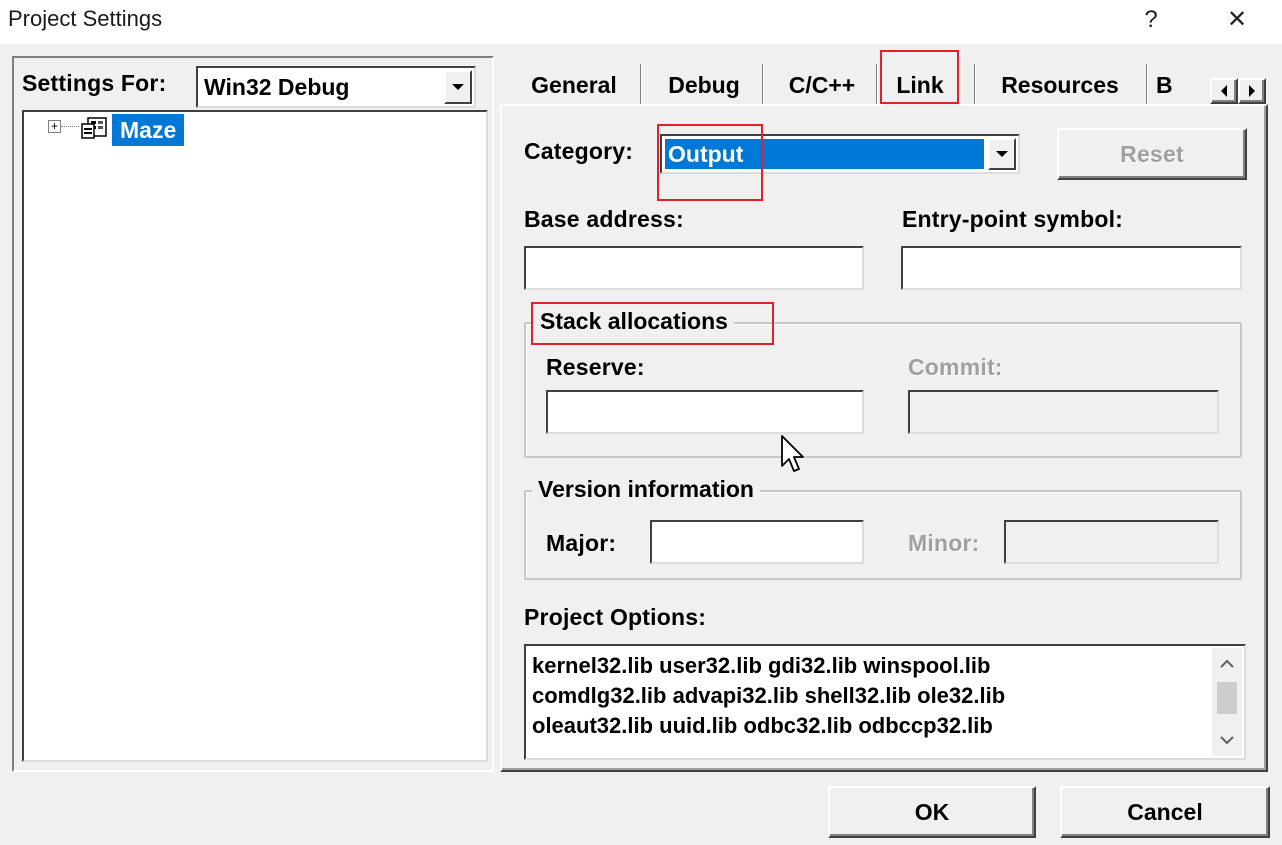 The height and width of the screenshot is (845, 1282). I want to click on stack-allocations-highlight, so click(652, 323).